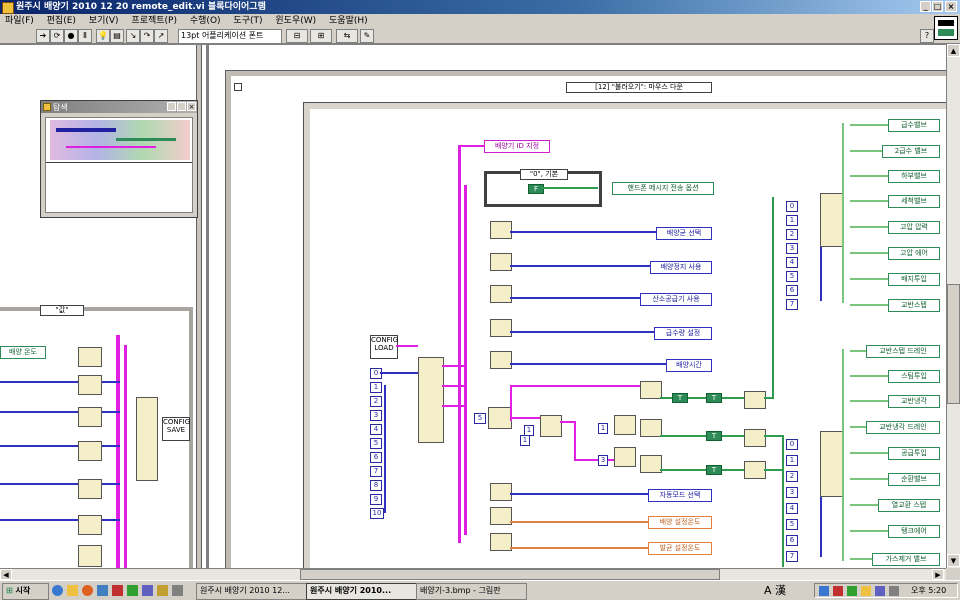 The image size is (960, 600). I want to click on index-constant: 4, so click(376, 429).